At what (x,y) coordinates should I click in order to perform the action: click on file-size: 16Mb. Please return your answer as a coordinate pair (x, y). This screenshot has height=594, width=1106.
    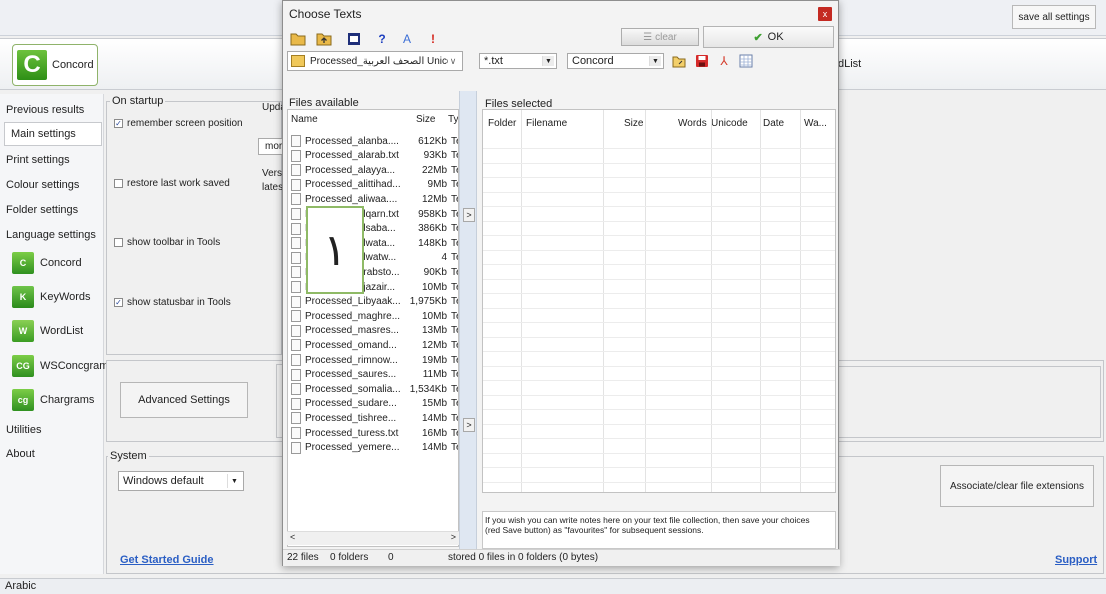
    Looking at the image, I should click on (434, 433).